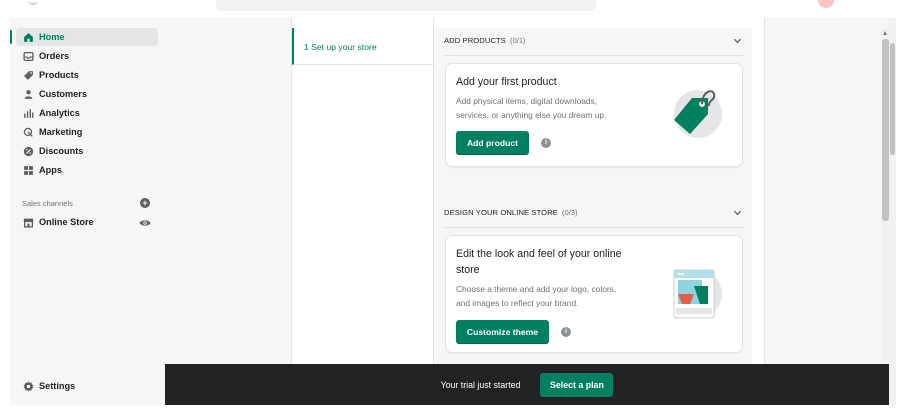 The image size is (904, 411). What do you see at coordinates (594, 212) in the screenshot?
I see `section-header-design-store: DESIGN YOUR ONLINE STORE (0/3)` at bounding box center [594, 212].